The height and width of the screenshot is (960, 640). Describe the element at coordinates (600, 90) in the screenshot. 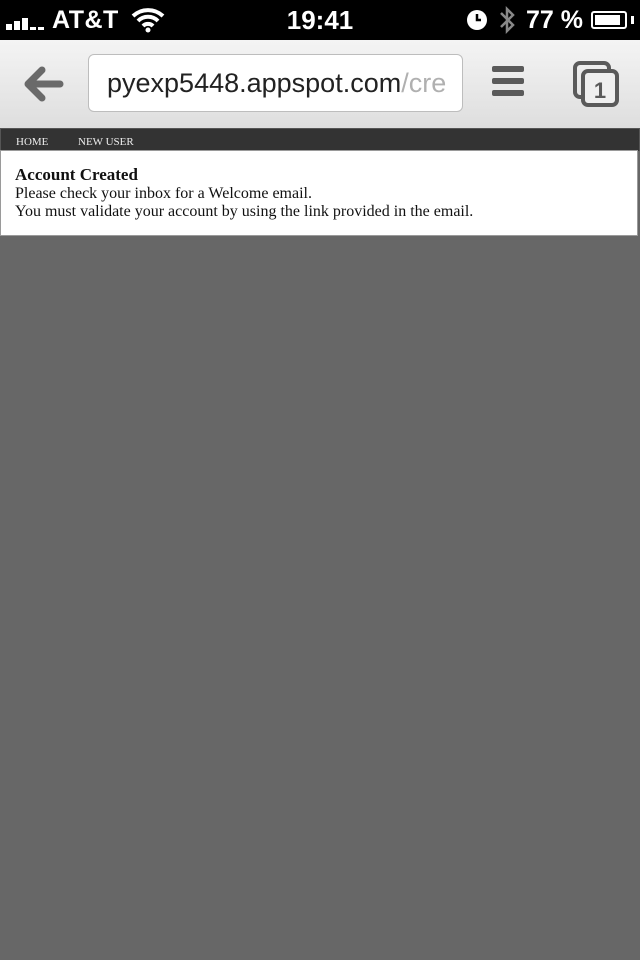

I see `tab-count: 1` at that location.